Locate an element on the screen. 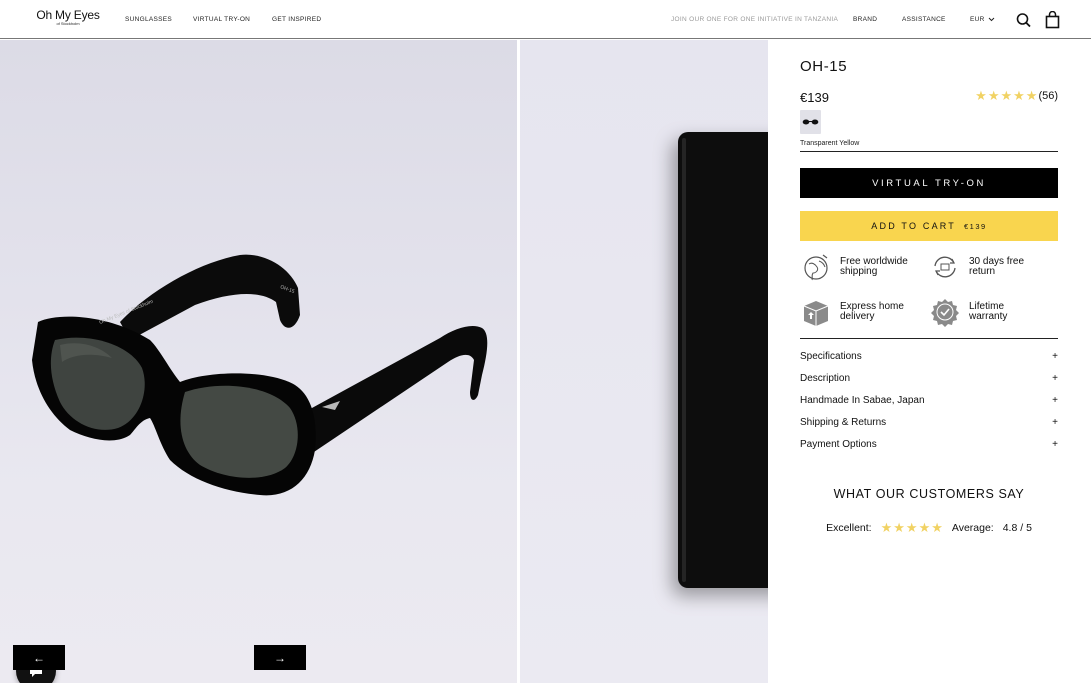 This screenshot has width=1091, height=683. currency-selector: EUR is located at coordinates (982, 19).